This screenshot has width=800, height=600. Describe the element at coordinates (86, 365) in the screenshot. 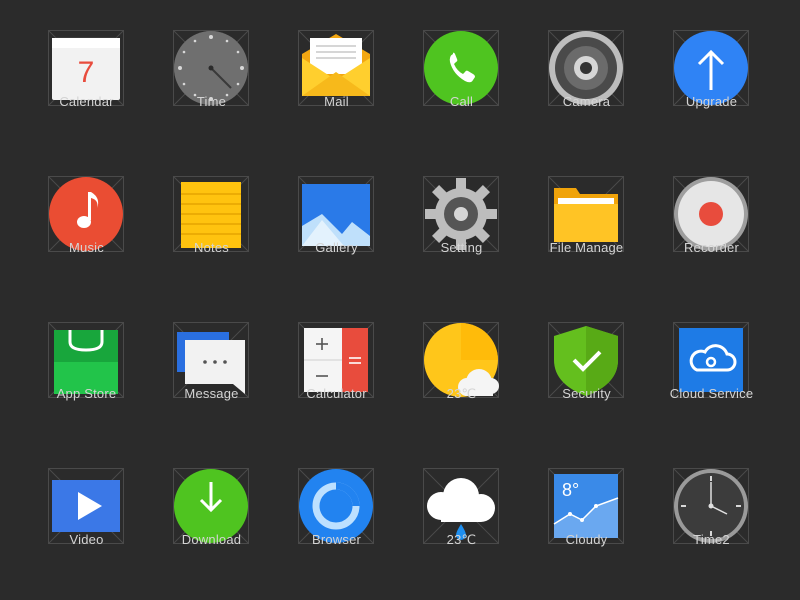

I see `app-store: App Store` at that location.